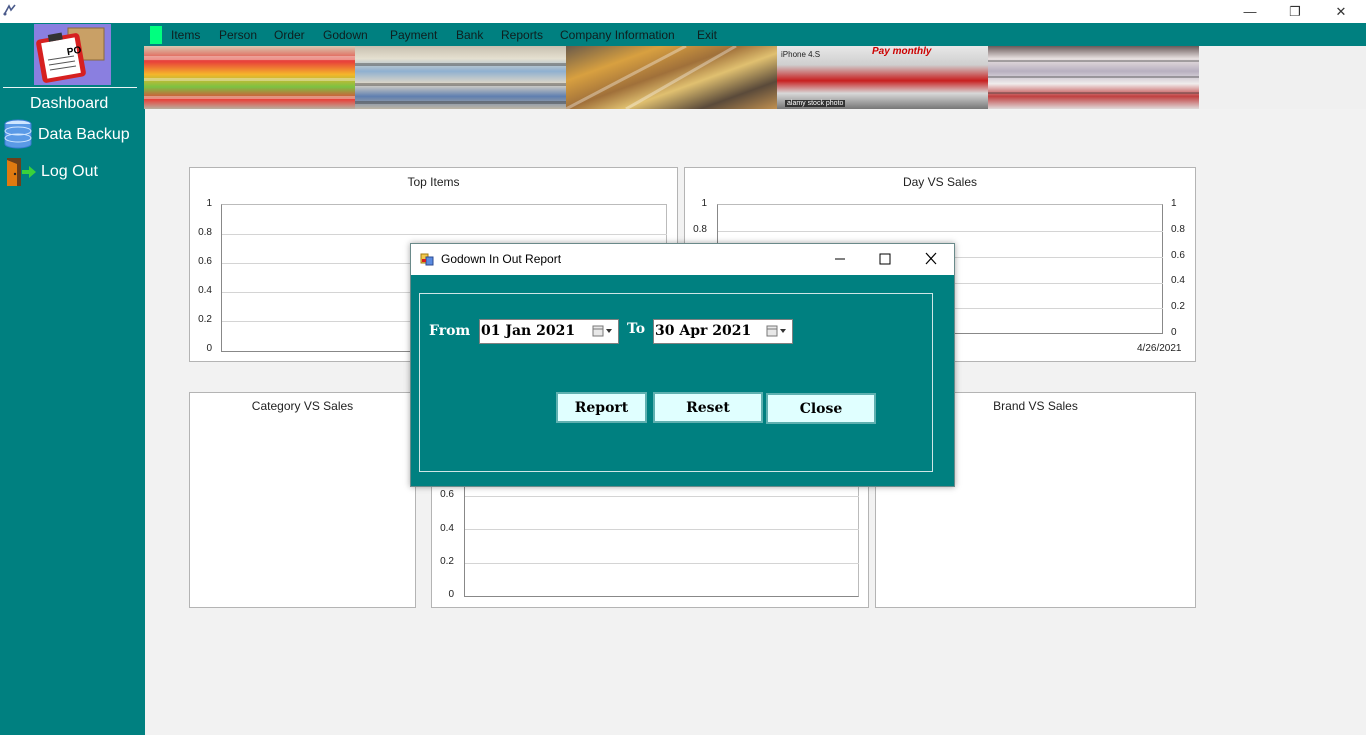  Describe the element at coordinates (10, 10) in the screenshot. I see `app-icon` at that location.